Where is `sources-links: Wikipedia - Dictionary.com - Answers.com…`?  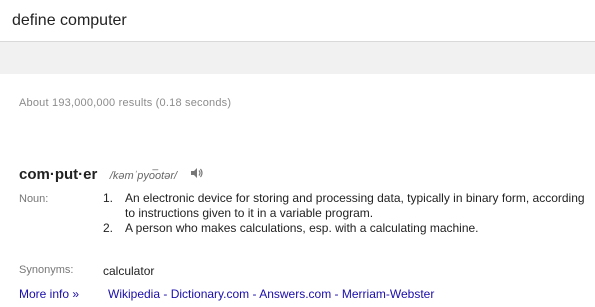
sources-links: Wikipedia - Dictionary.com - Answers.com… is located at coordinates (271, 294).